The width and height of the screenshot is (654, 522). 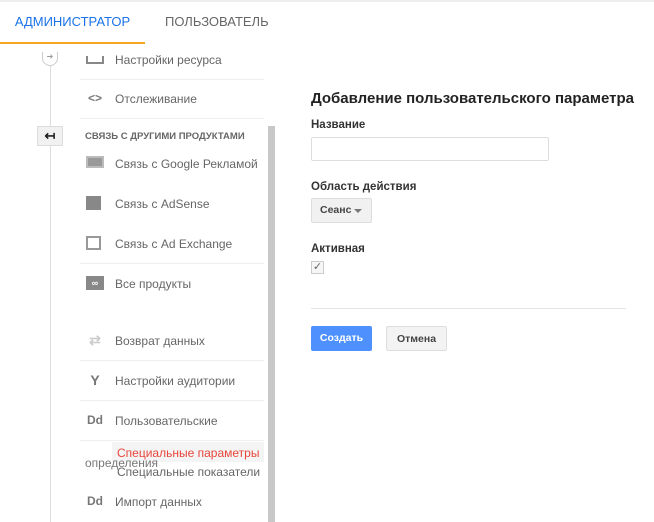 I want to click on property-settings-icon, so click(x=95, y=60).